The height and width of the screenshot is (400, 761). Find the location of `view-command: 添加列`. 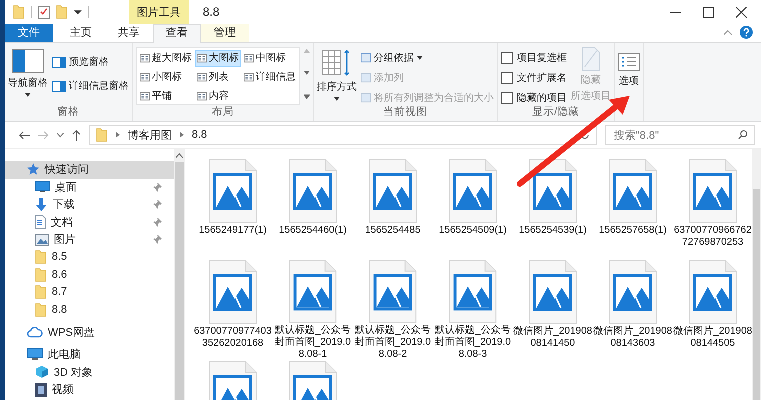

view-command: 添加列 is located at coordinates (427, 78).